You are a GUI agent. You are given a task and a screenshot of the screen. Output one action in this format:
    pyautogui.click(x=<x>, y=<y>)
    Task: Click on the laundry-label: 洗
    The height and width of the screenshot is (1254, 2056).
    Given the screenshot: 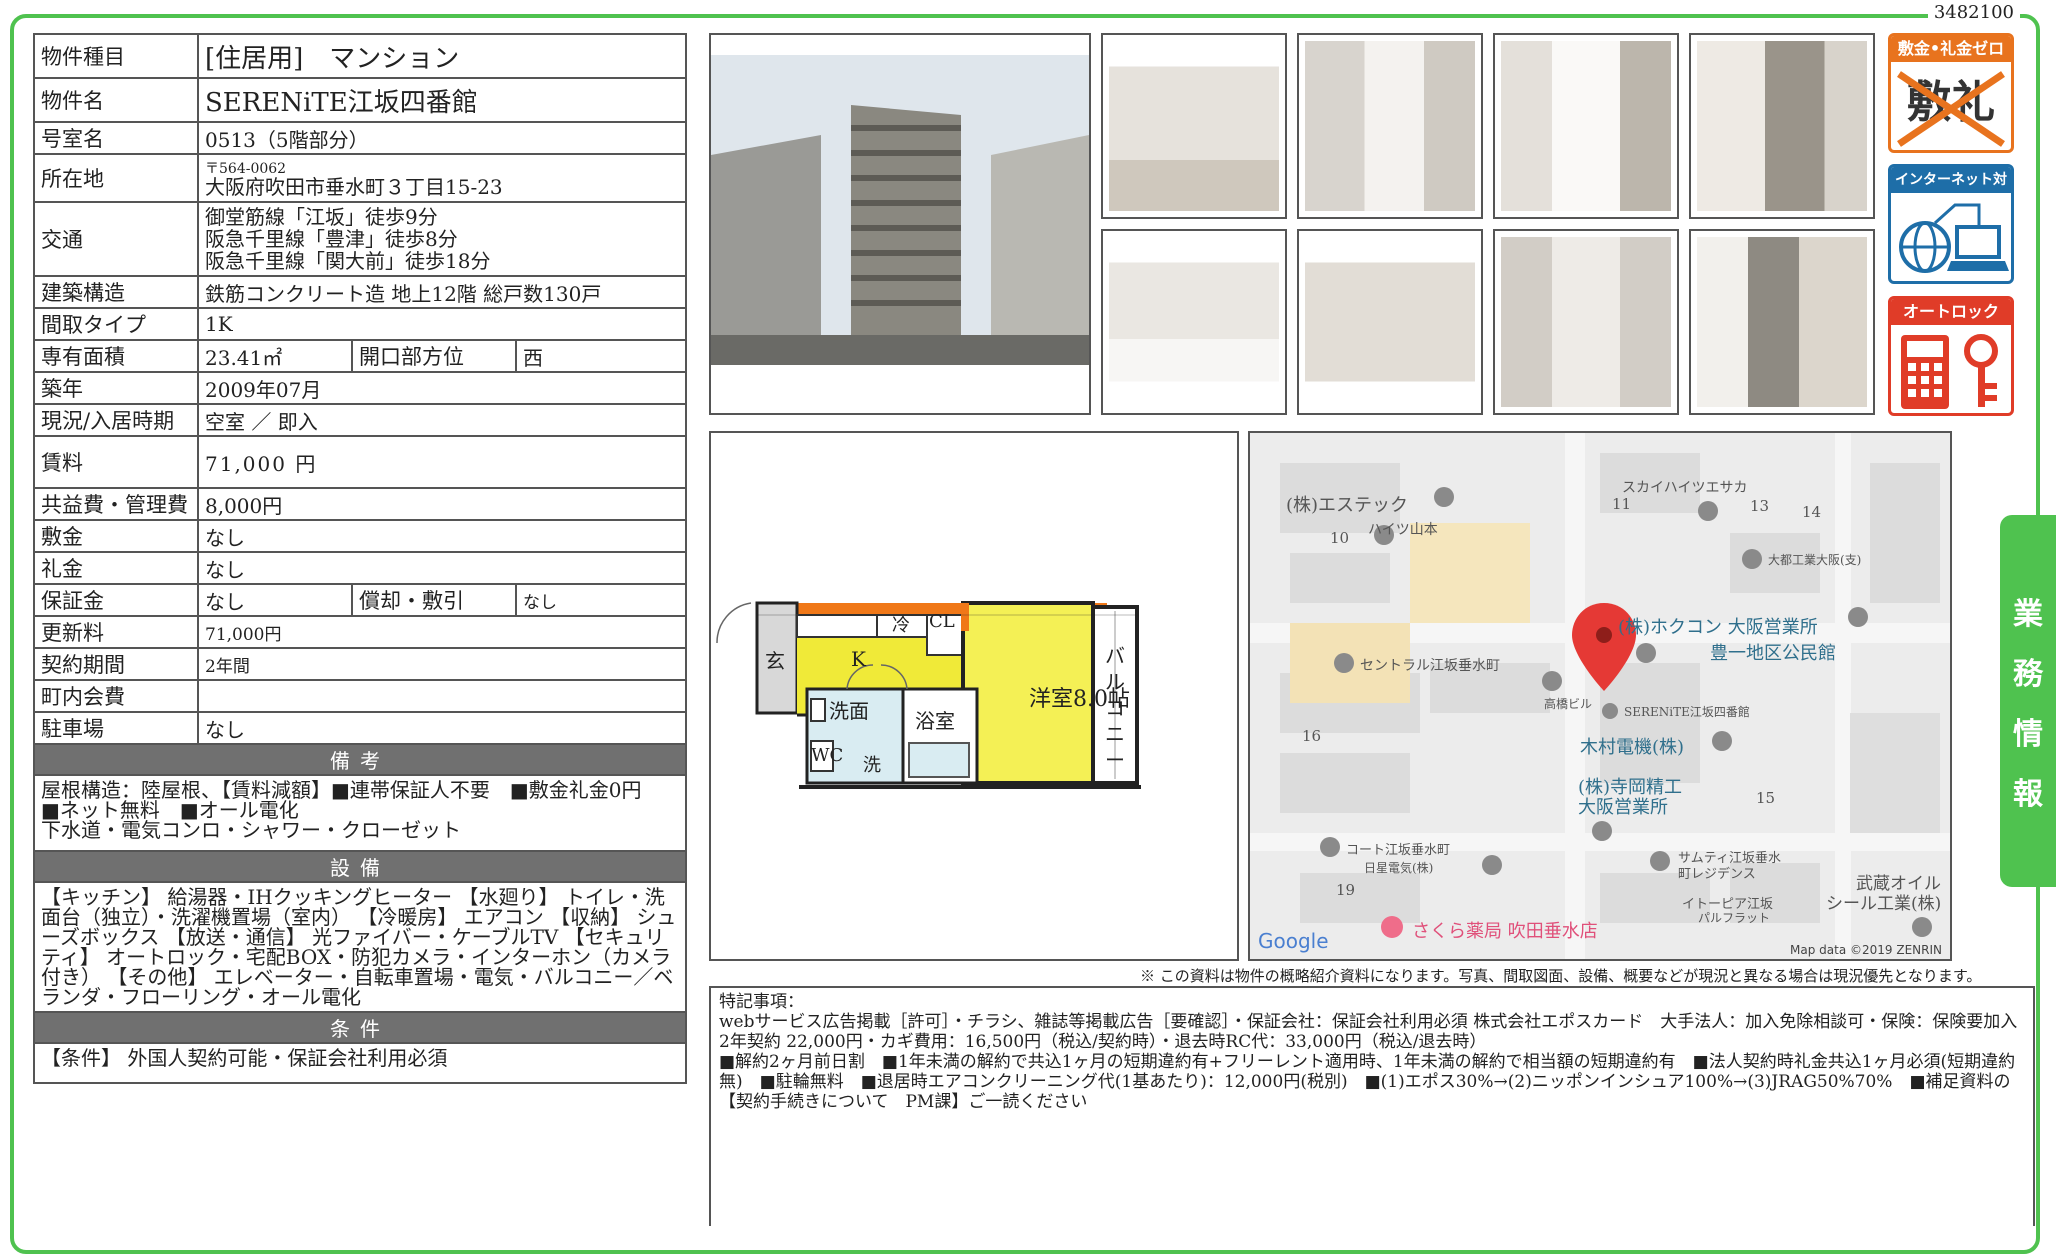 What is the action you would take?
    pyautogui.click(x=872, y=765)
    